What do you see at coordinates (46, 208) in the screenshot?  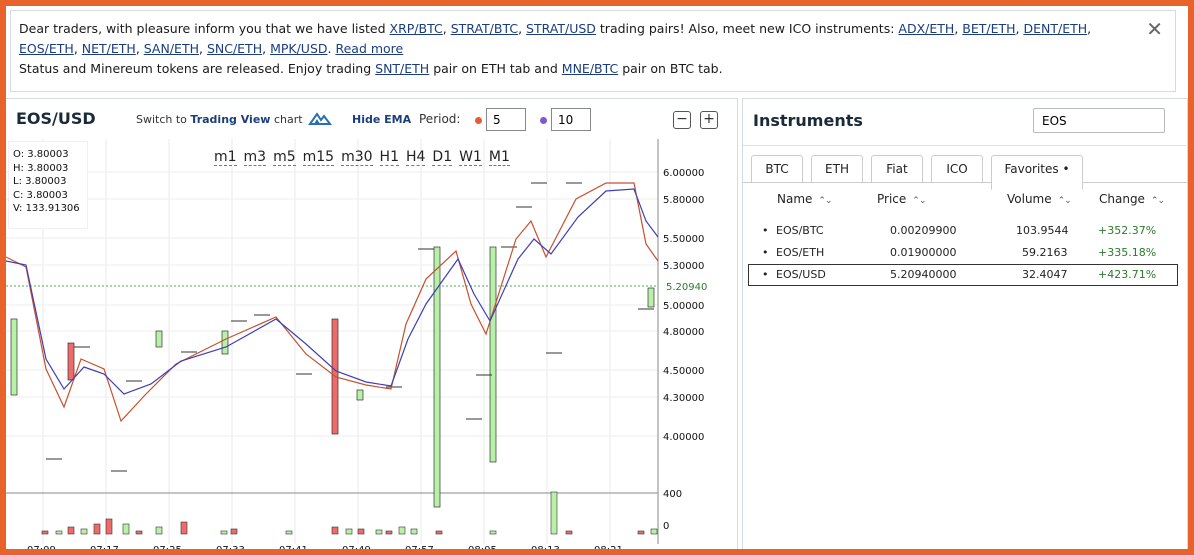 I see `ohlc-volume: V: 133.91306` at bounding box center [46, 208].